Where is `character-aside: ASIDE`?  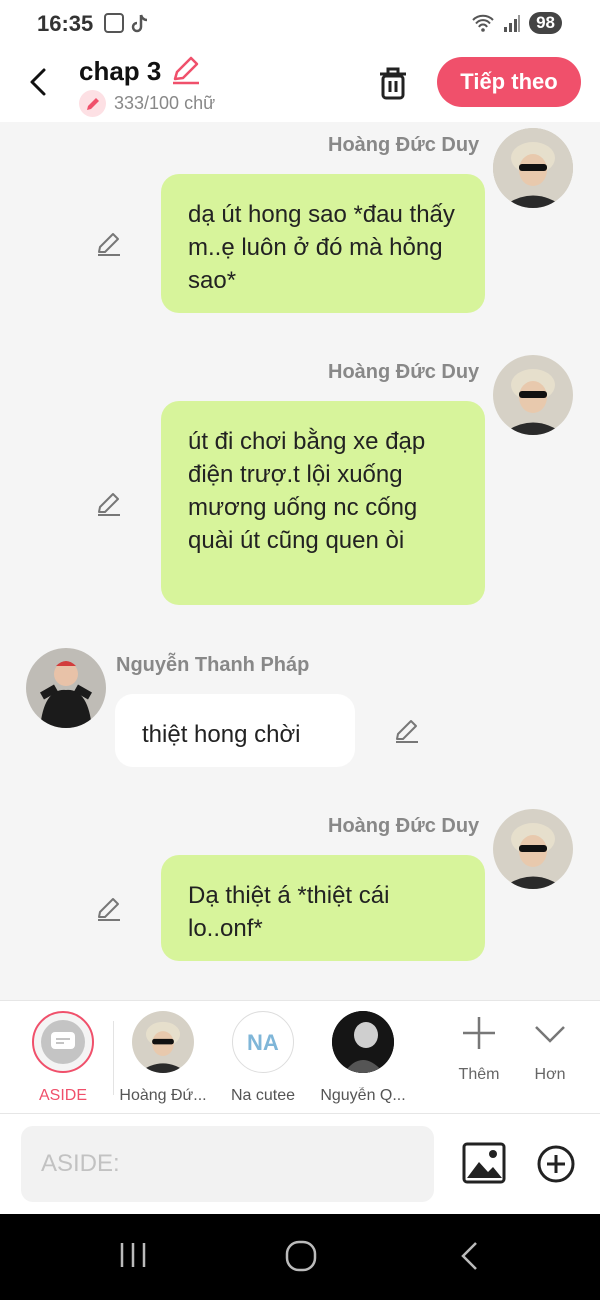
character-aside: ASIDE is located at coordinates (63, 1058).